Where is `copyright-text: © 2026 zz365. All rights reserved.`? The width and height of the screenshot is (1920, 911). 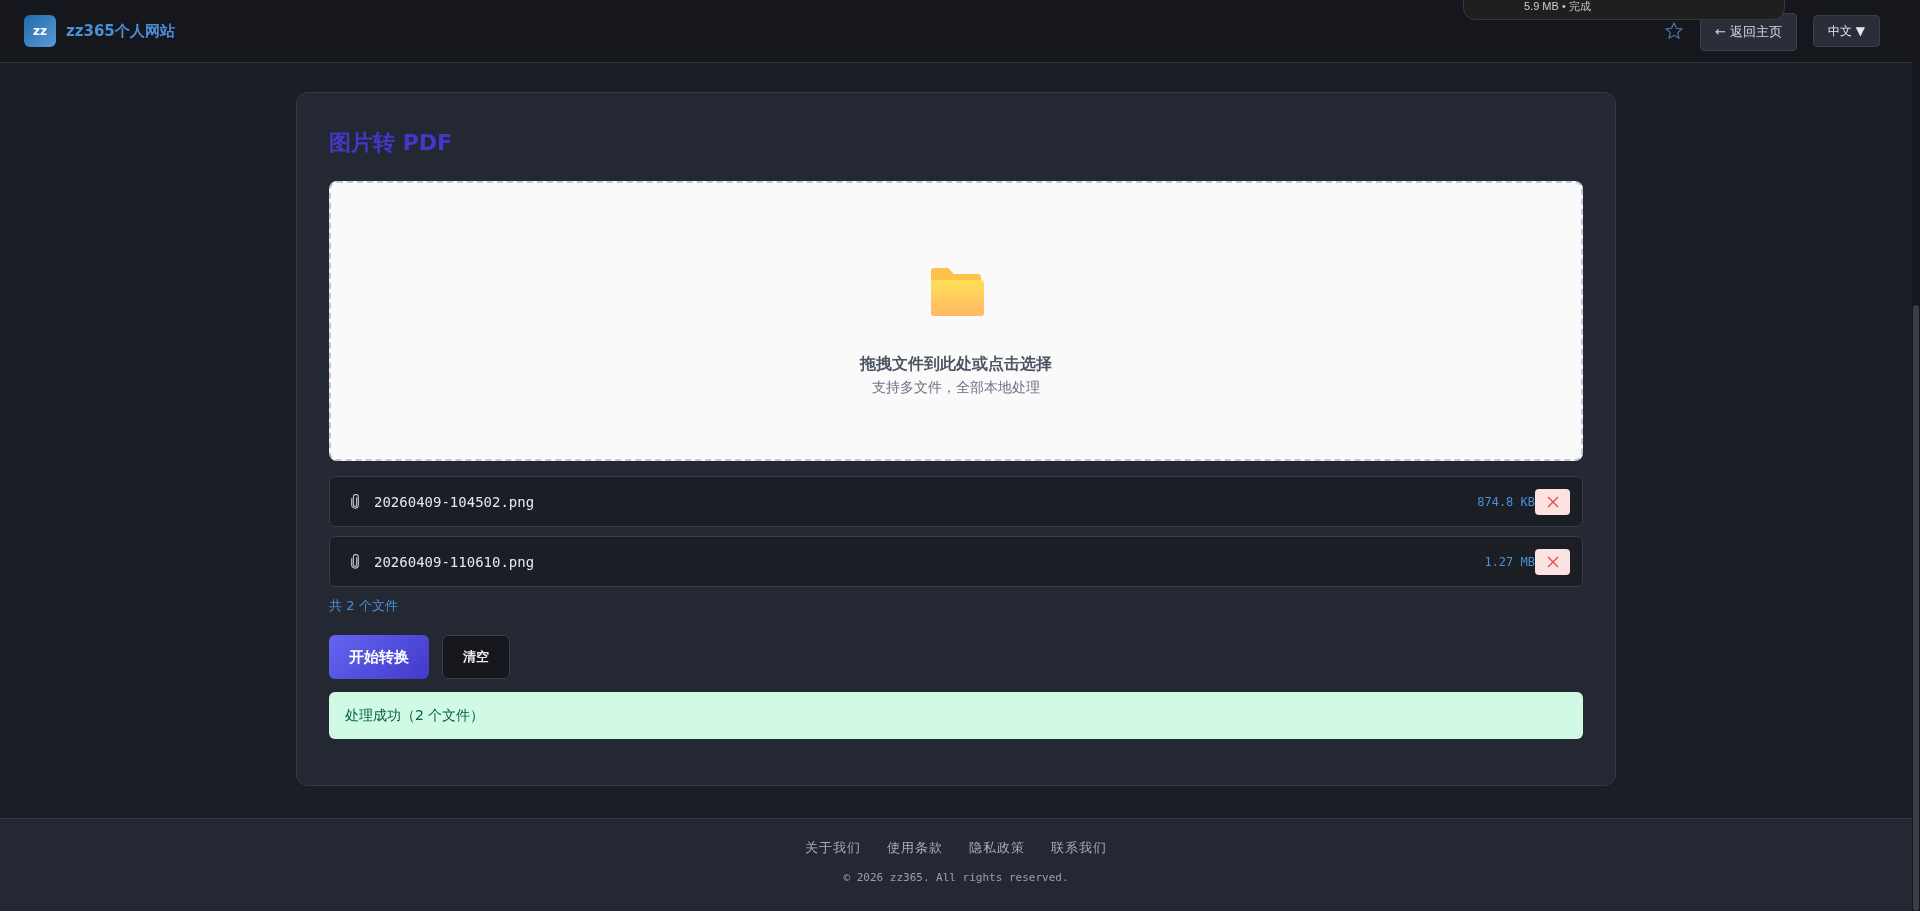 copyright-text: © 2026 zz365. All rights reserved. is located at coordinates (956, 877).